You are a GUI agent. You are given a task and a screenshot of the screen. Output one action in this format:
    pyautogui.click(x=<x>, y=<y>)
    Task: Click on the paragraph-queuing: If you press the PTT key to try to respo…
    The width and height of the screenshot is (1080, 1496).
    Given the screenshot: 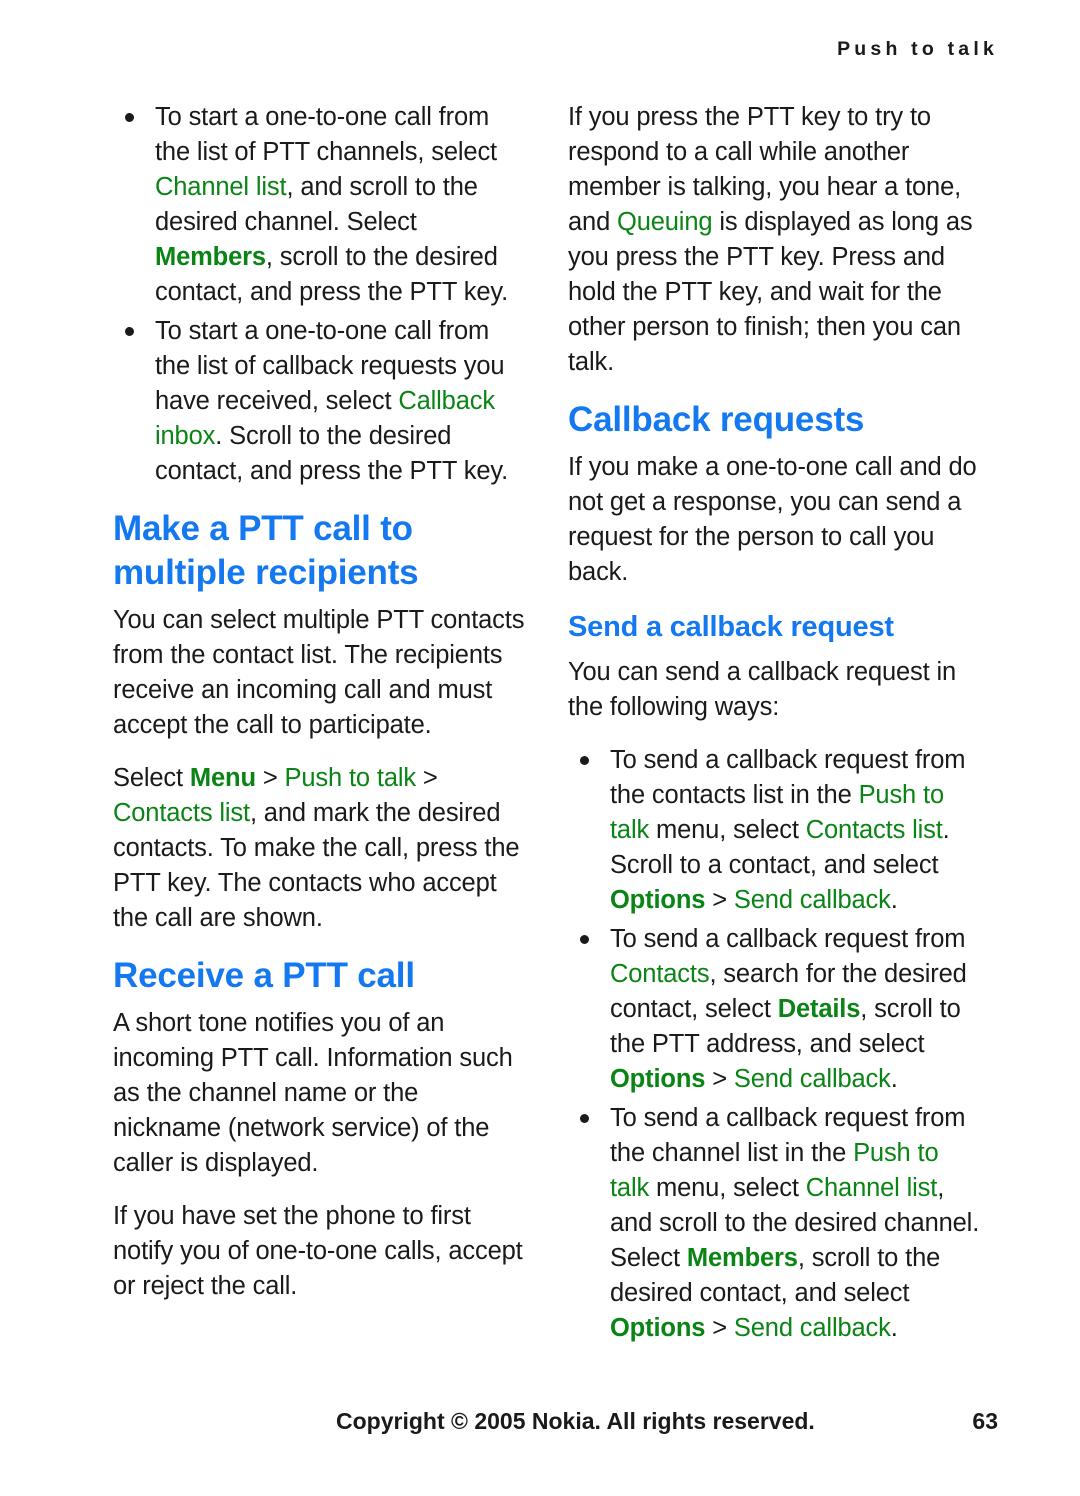 What is the action you would take?
    pyautogui.click(x=774, y=240)
    